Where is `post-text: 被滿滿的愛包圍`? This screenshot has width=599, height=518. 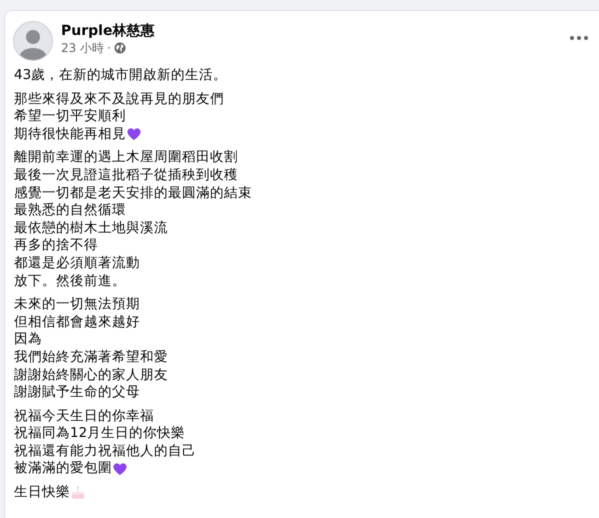 post-text: 被滿滿的愛包圍 is located at coordinates (63, 469).